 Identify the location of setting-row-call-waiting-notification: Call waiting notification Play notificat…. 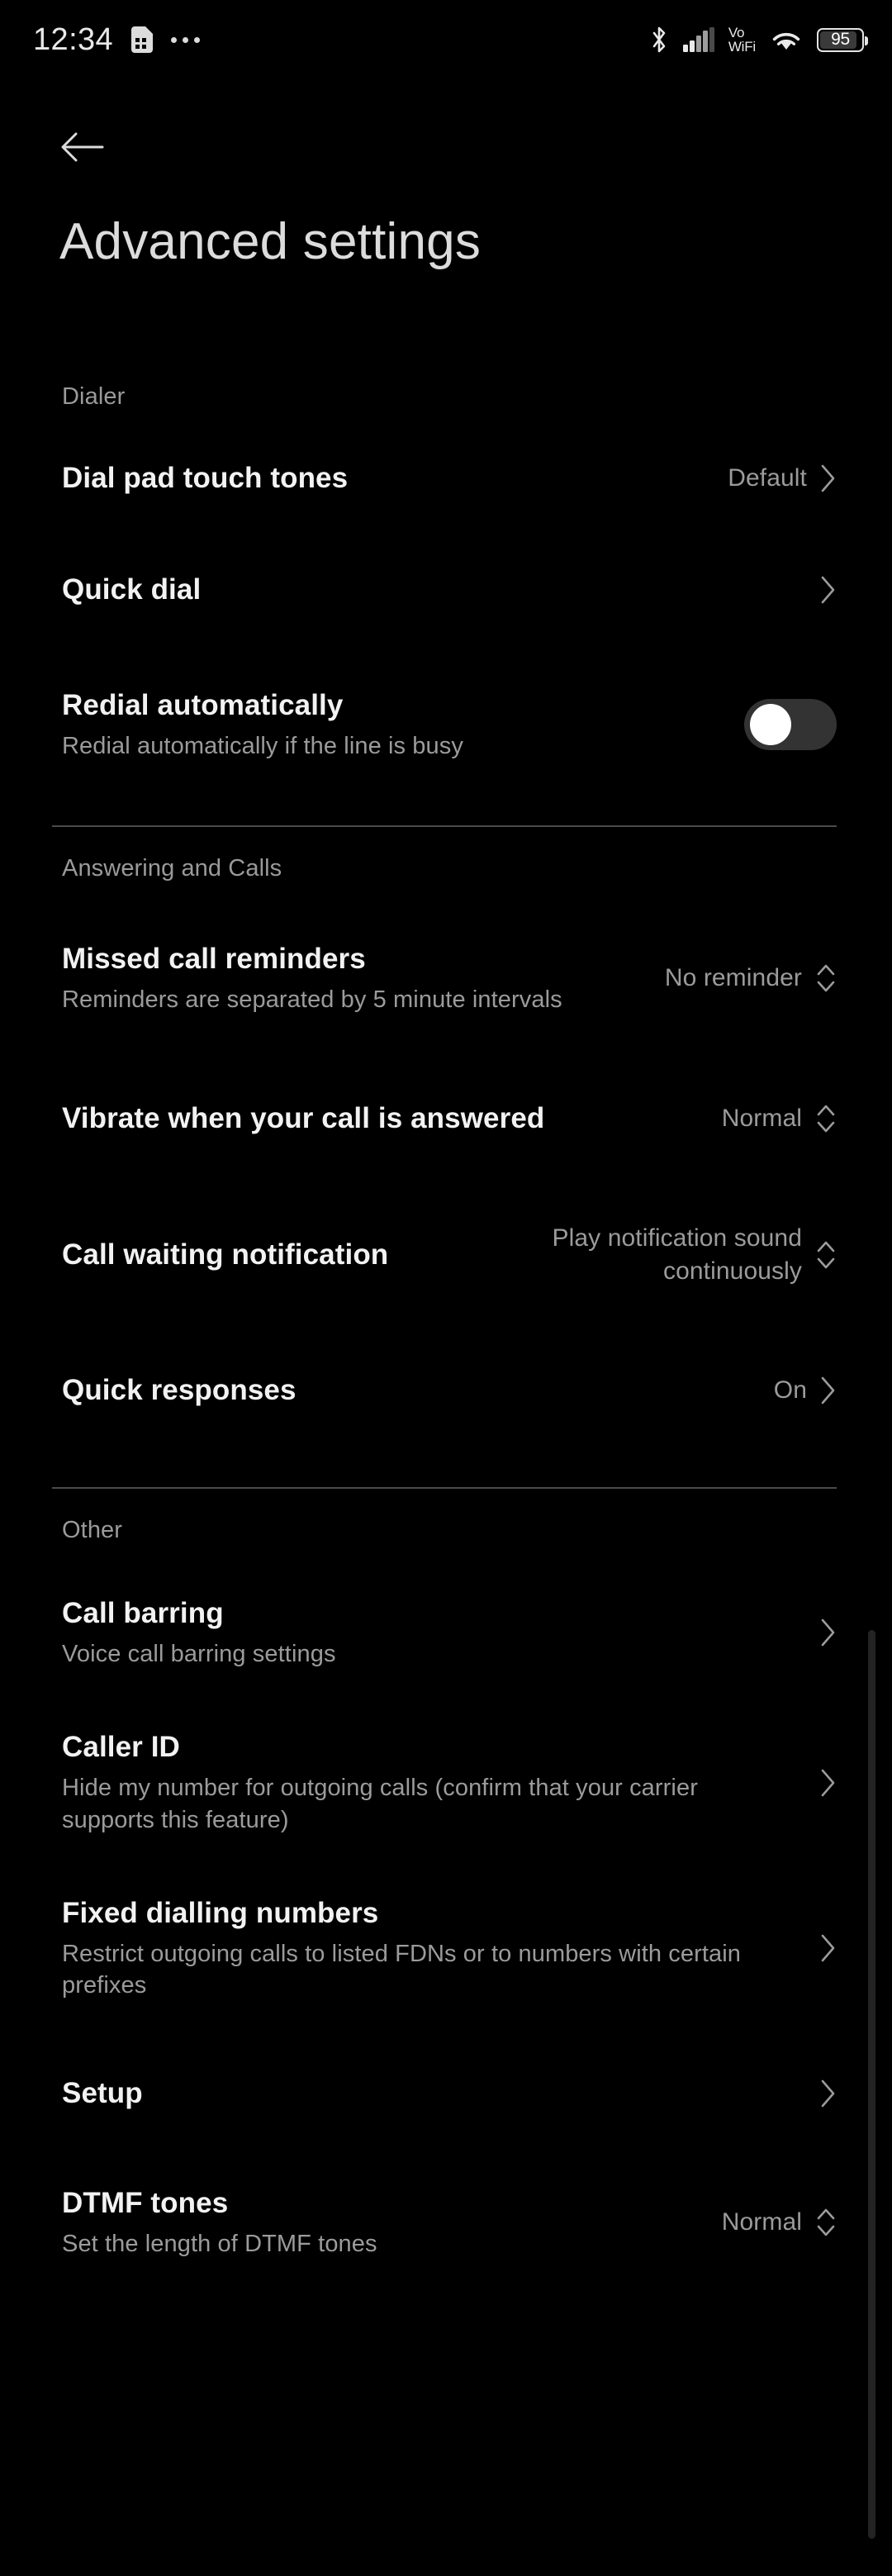
(446, 1255).